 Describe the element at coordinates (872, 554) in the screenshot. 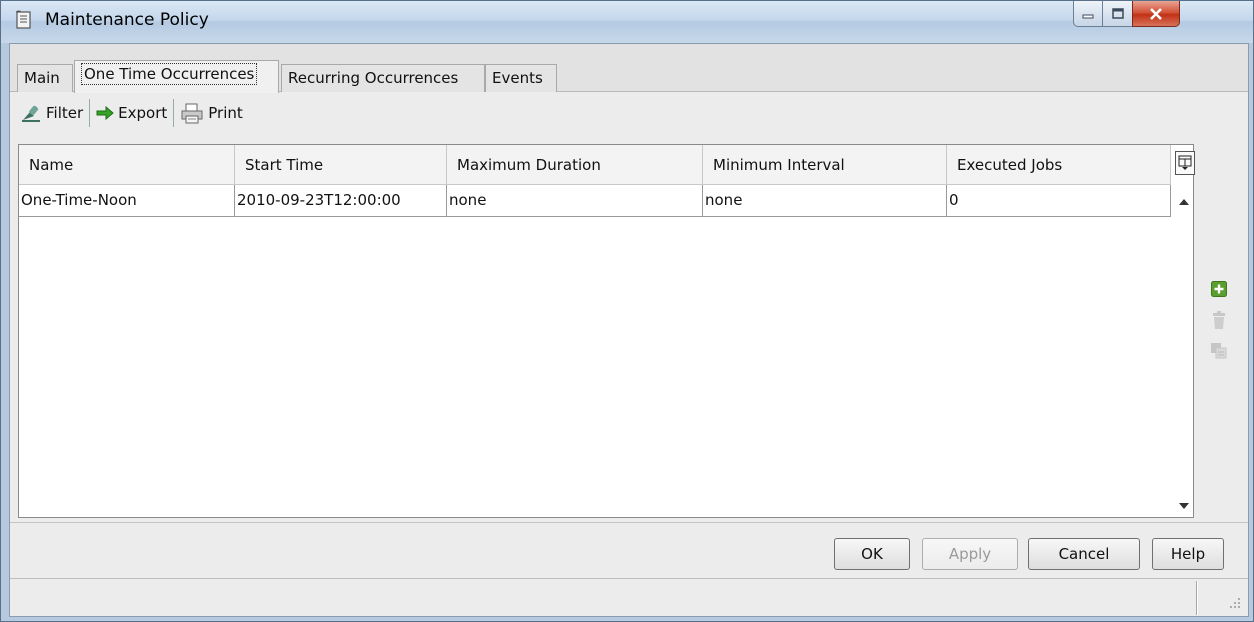

I see `ok-button: OK` at that location.